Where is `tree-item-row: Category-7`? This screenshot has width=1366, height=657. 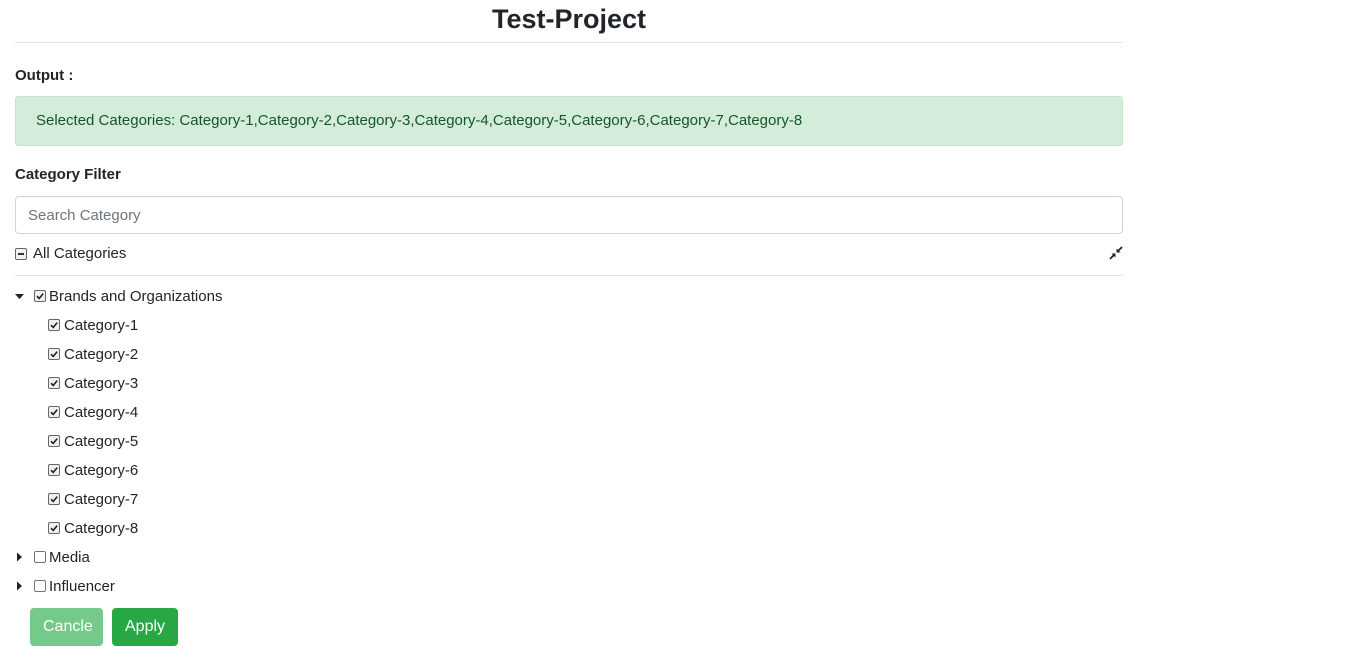
tree-item-row: Category-7 is located at coordinates (569, 503).